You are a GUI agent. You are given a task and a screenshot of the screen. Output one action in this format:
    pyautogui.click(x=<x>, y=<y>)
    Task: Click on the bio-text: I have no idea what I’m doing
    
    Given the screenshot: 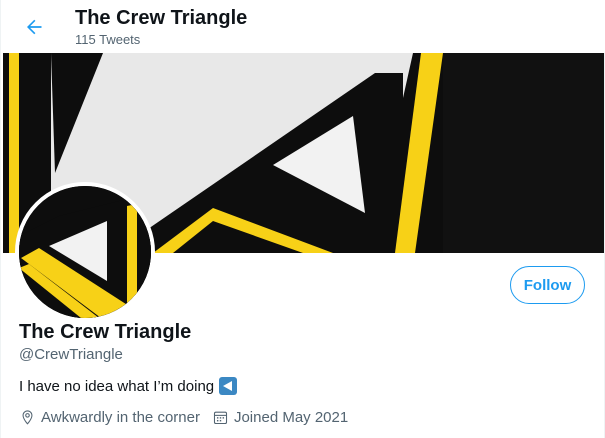 What is the action you would take?
    pyautogui.click(x=117, y=386)
    